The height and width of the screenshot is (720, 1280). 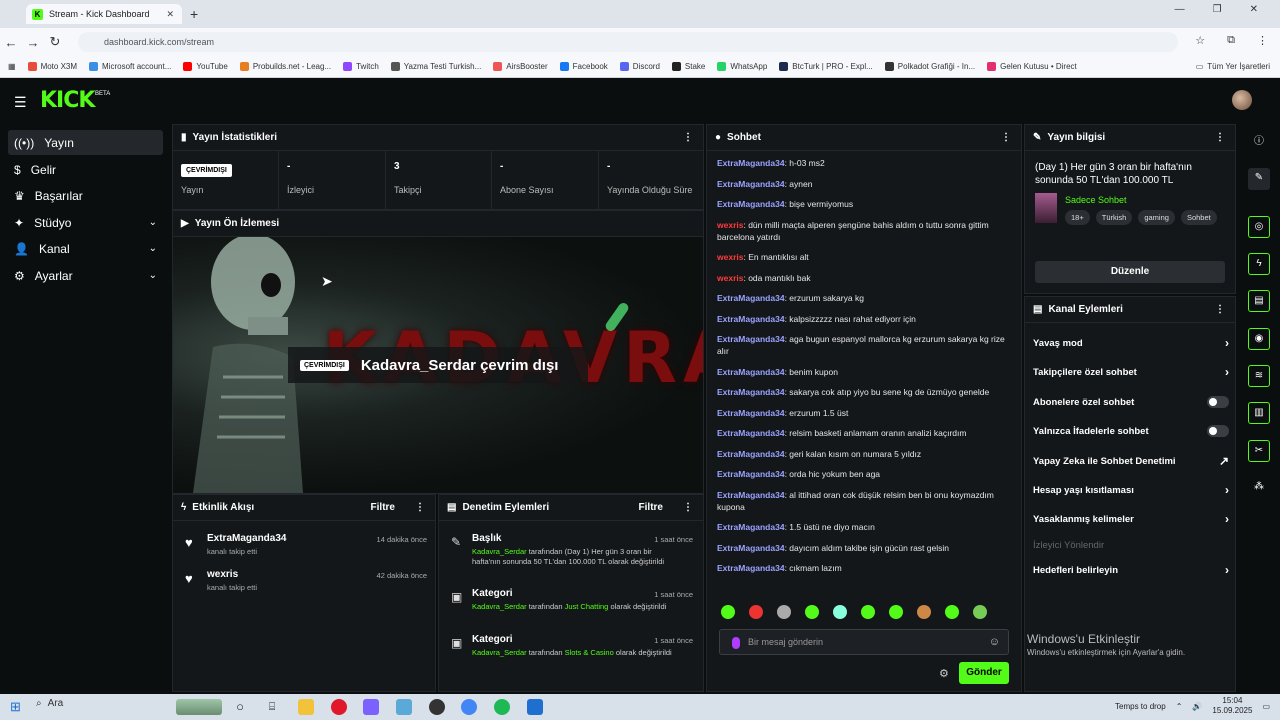 I want to click on bookmark-item: Moto X3M, so click(x=52, y=66).